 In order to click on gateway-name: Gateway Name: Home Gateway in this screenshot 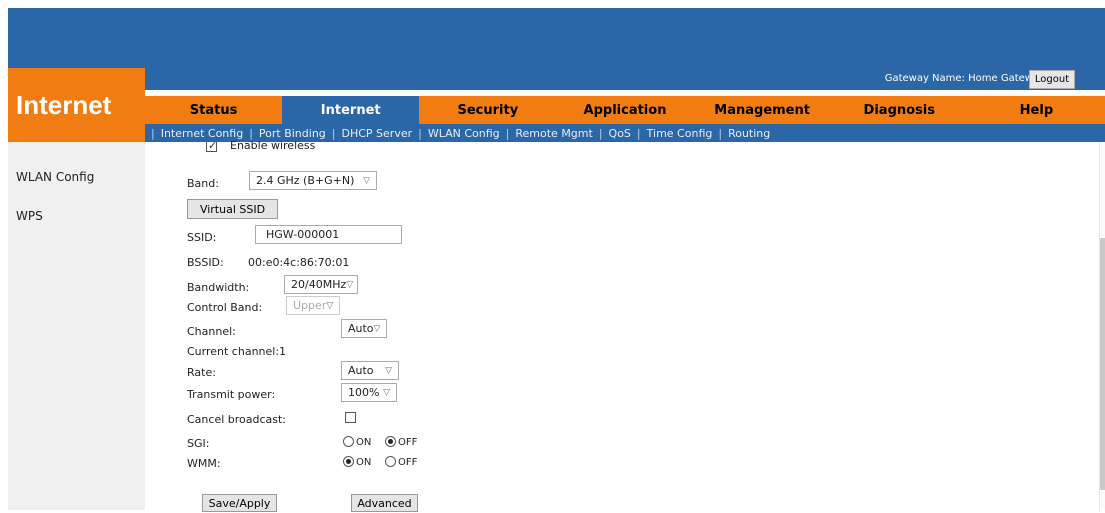, I will do `click(964, 78)`.